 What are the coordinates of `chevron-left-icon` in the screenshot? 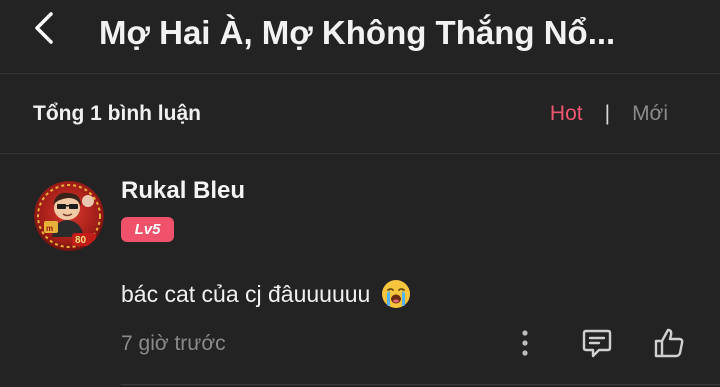 It's located at (44, 28).